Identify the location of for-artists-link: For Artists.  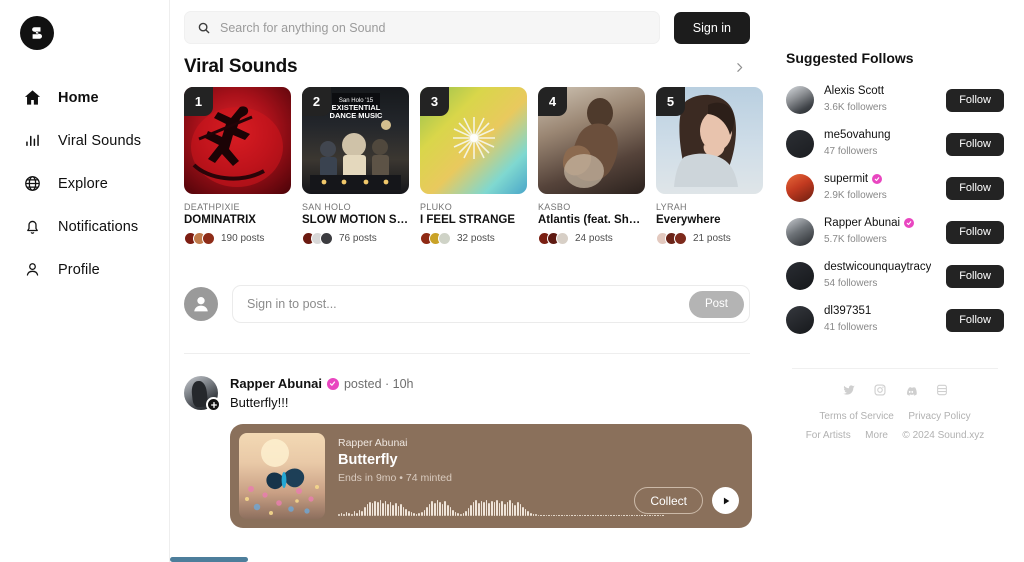
(828, 435).